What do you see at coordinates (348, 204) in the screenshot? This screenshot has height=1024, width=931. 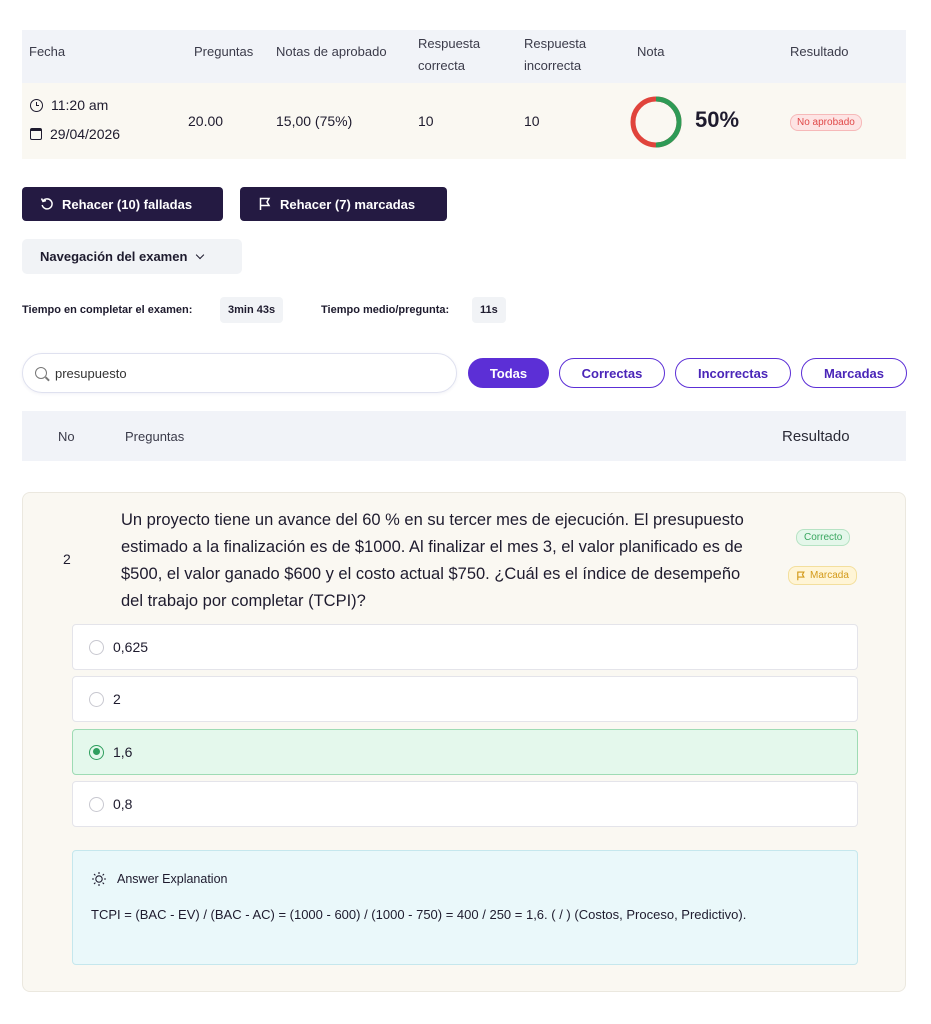 I see `retry-marked-label: Rehacer (7) marcadas` at bounding box center [348, 204].